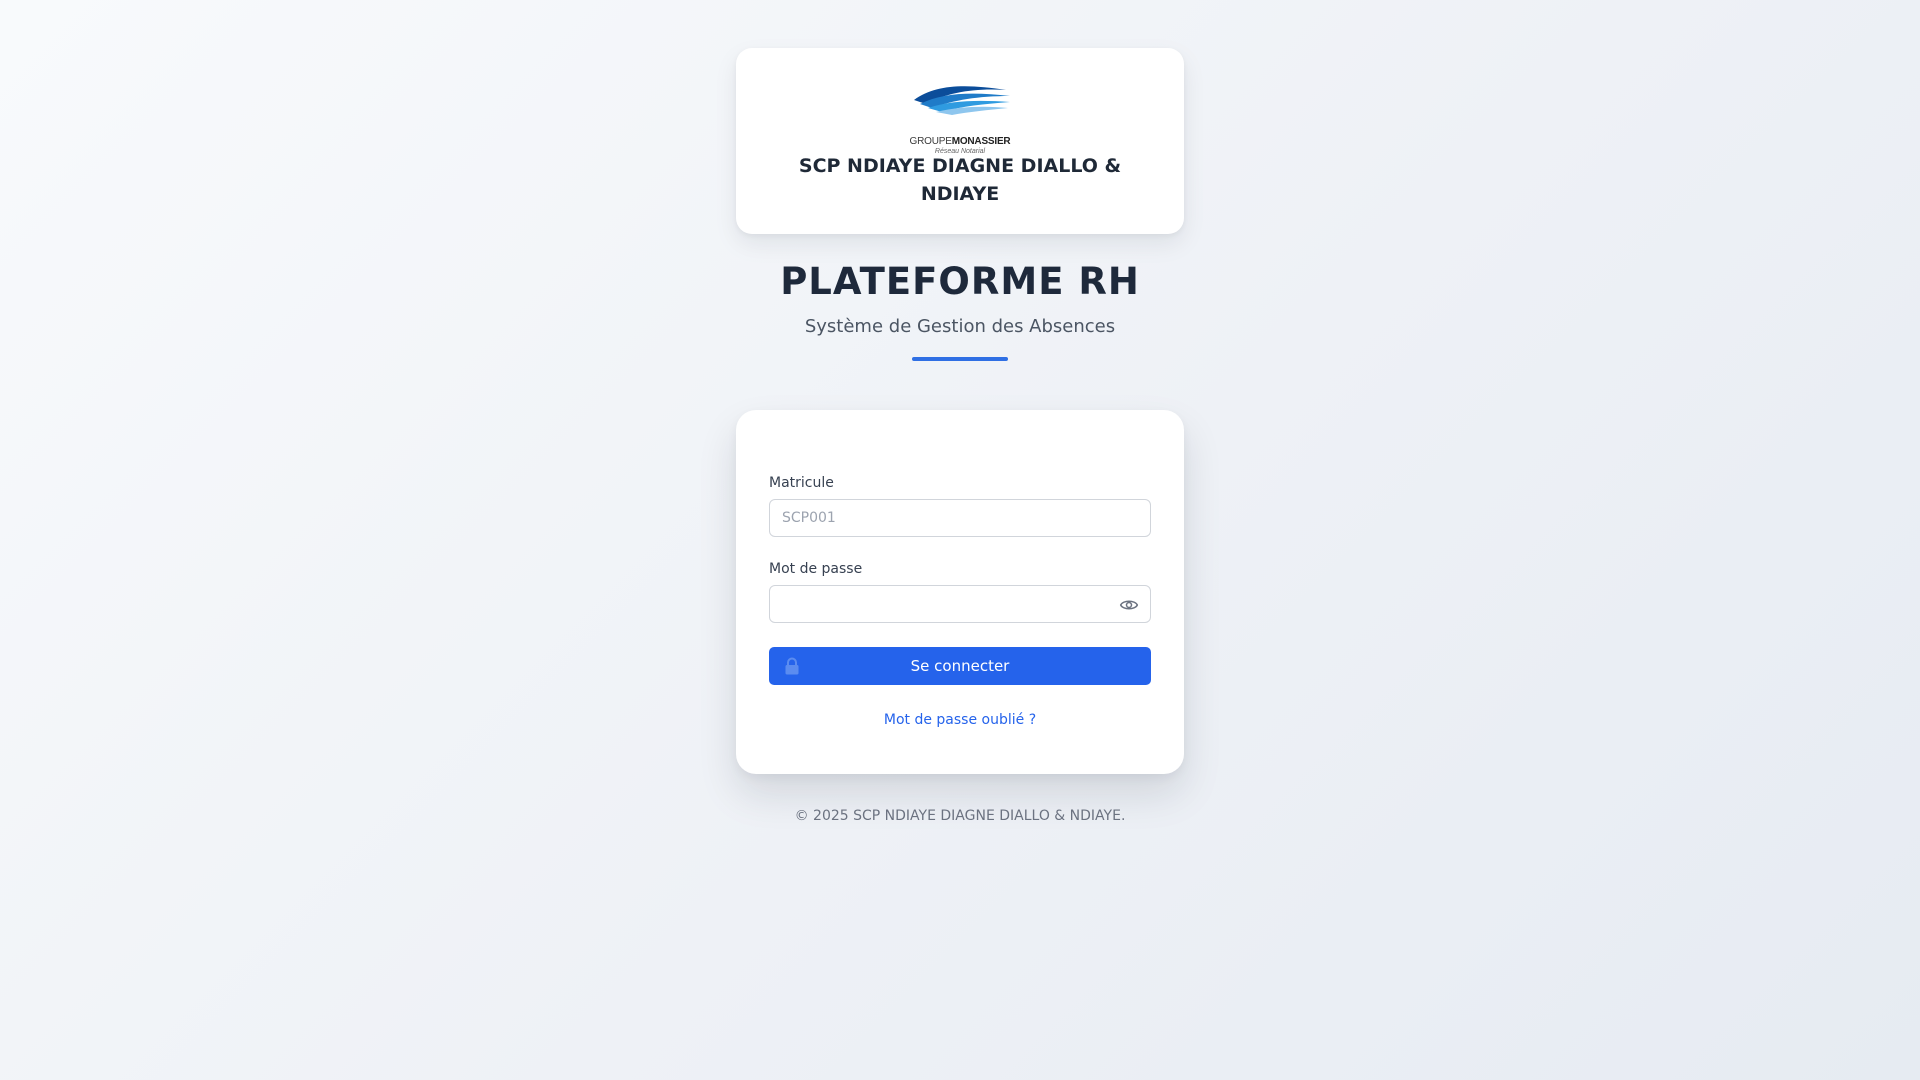  Describe the element at coordinates (816, 569) in the screenshot. I see `password-label: Mot de passe` at that location.